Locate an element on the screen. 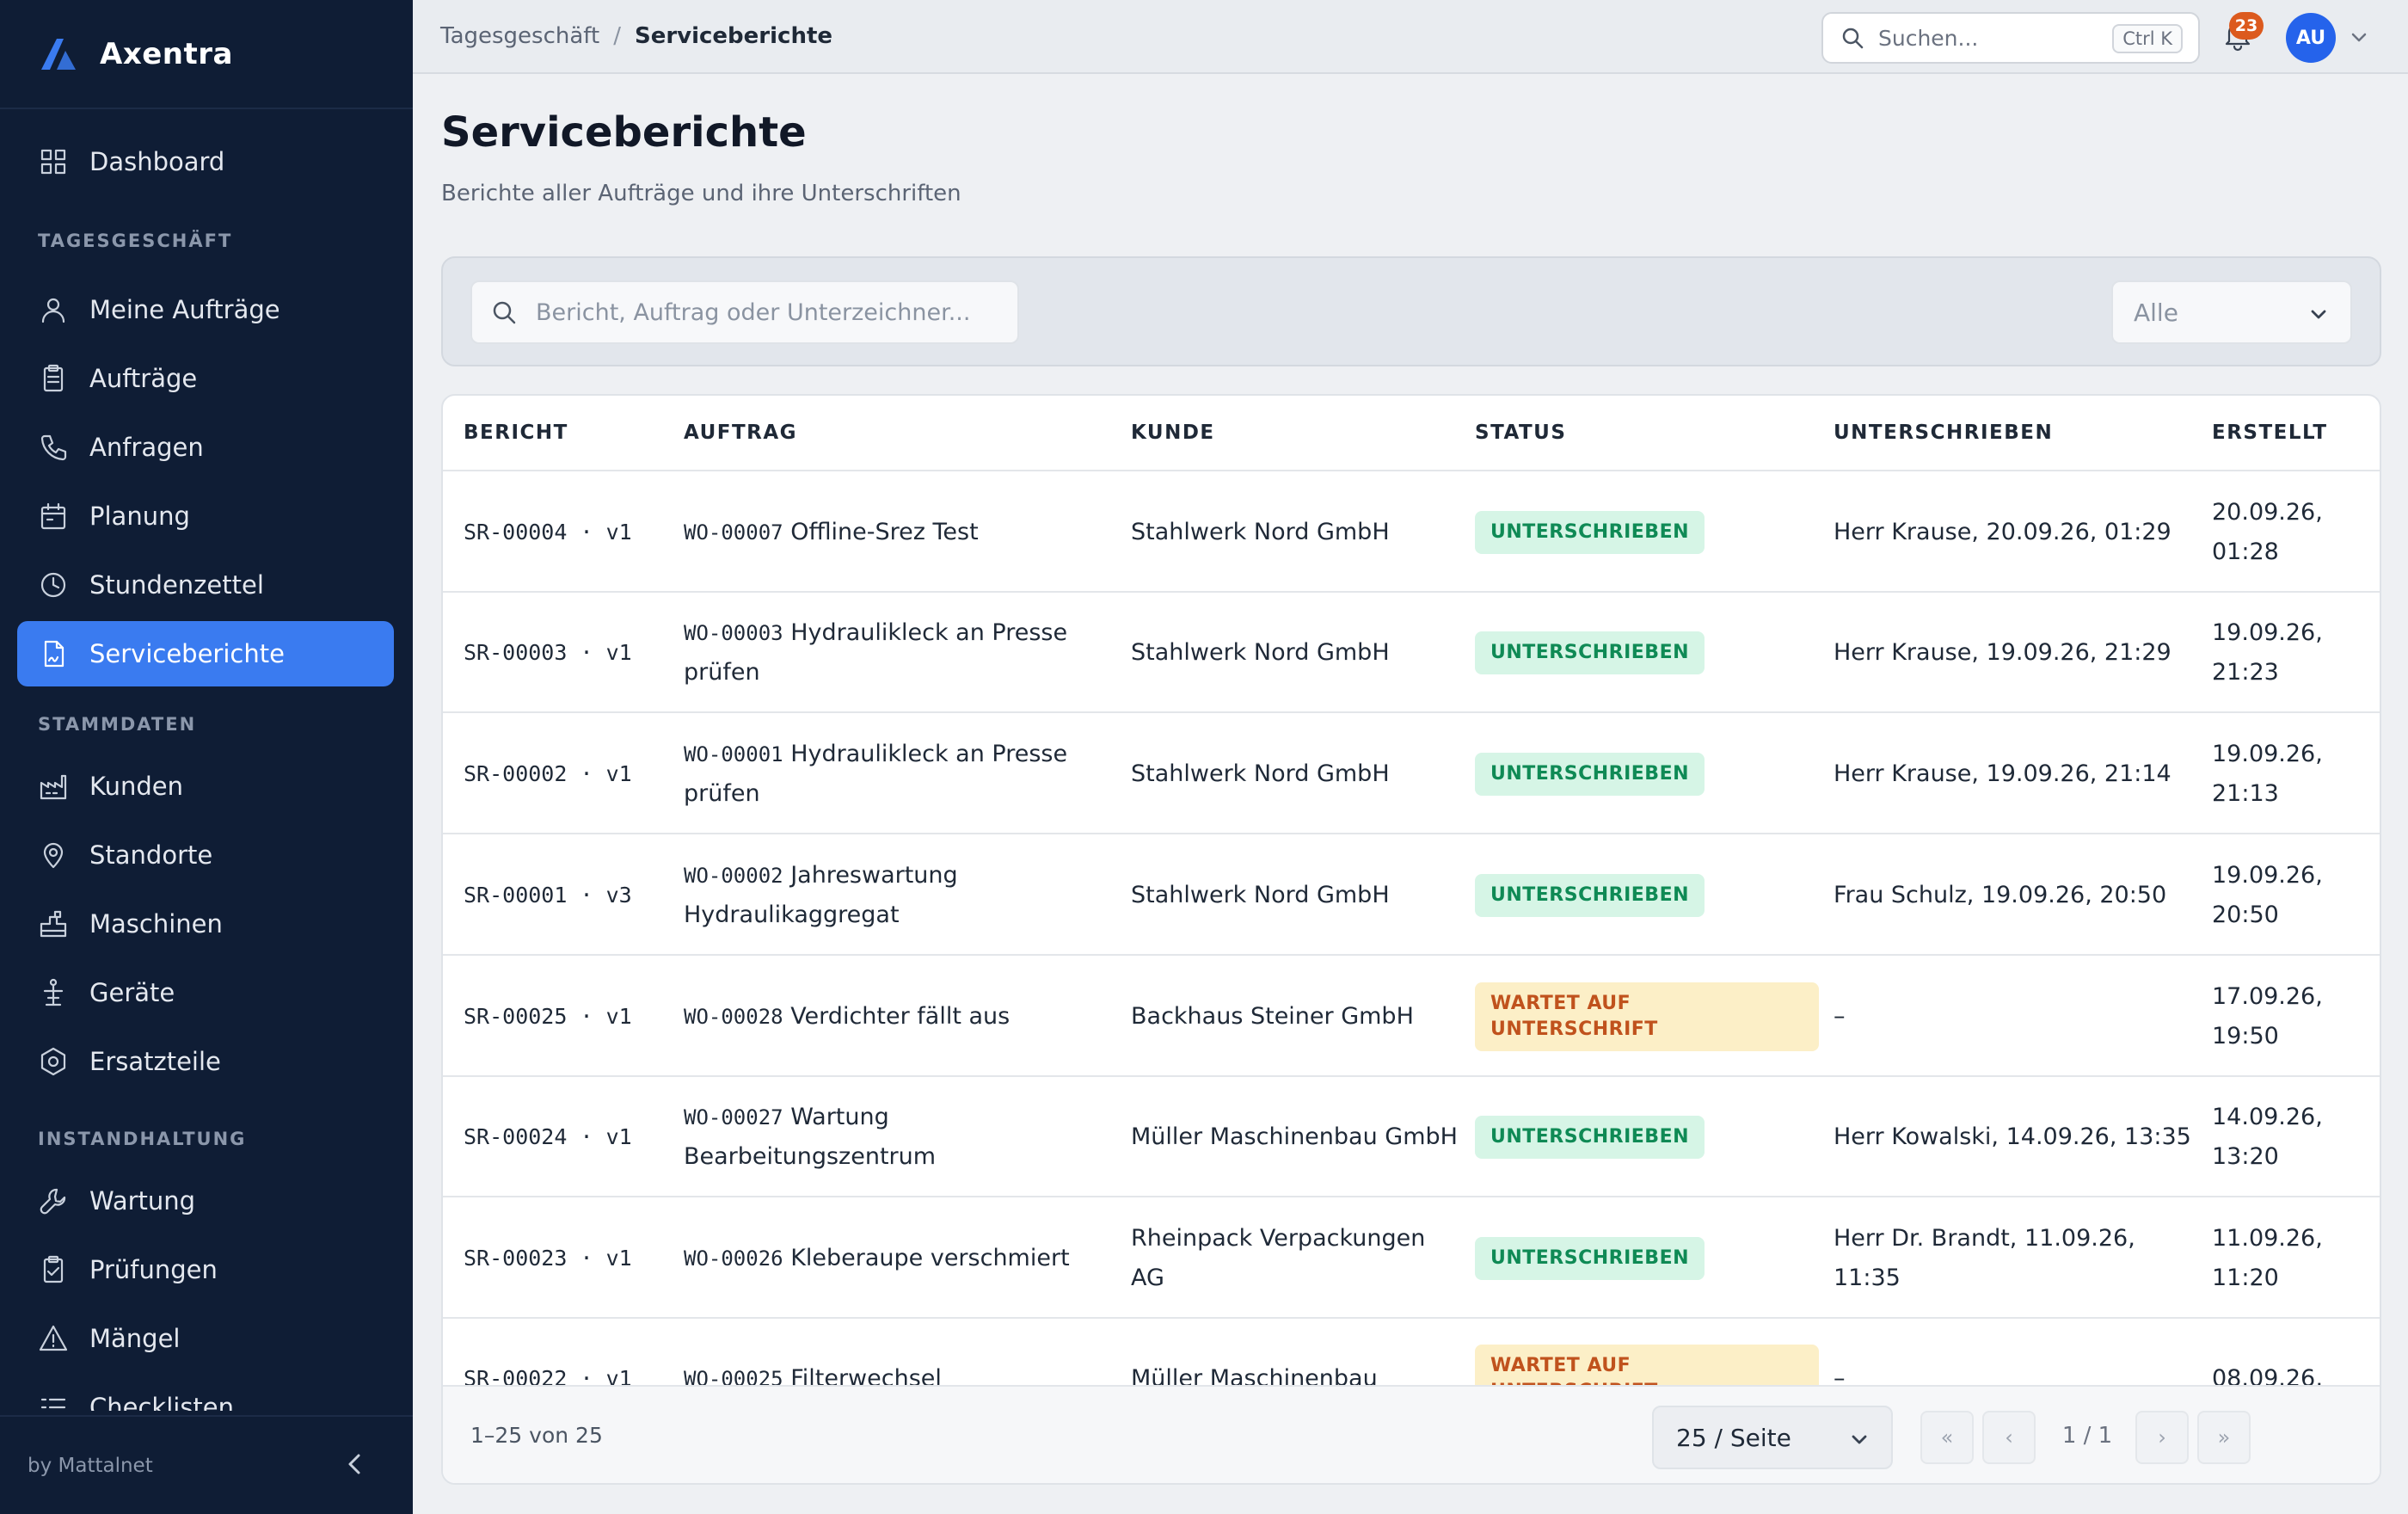 Image resolution: width=2408 pixels, height=1514 pixels. table-cell: WO-00026 Kleberaupe verschmiert is located at coordinates (899, 1258).